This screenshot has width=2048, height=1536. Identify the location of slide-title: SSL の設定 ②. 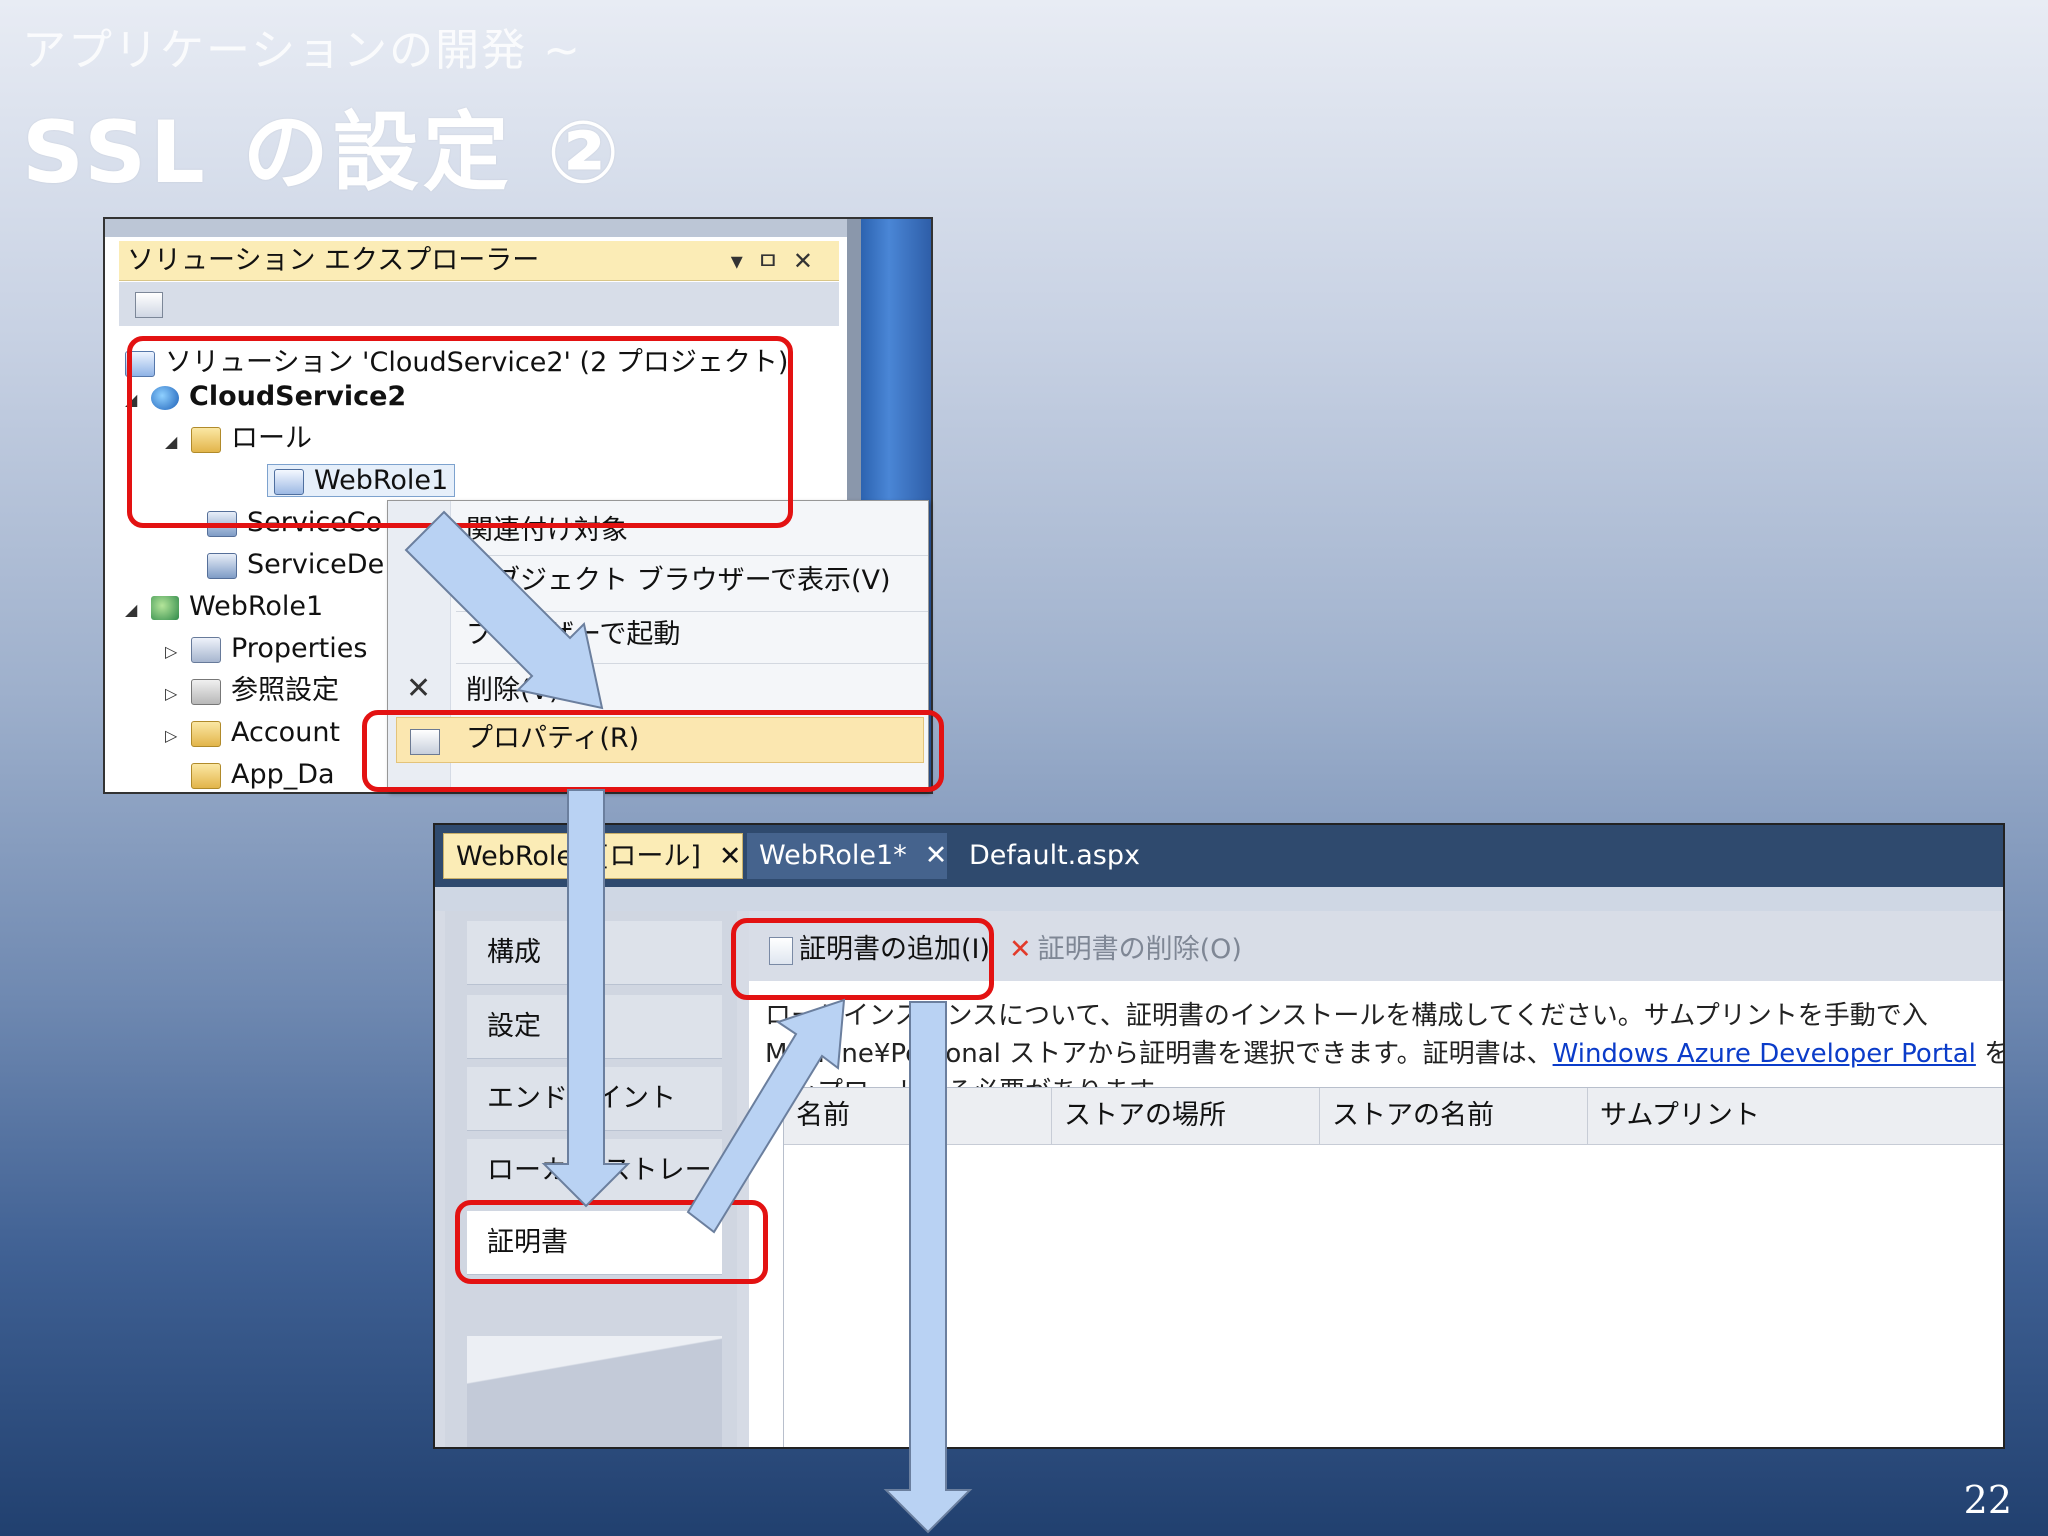
(323, 153).